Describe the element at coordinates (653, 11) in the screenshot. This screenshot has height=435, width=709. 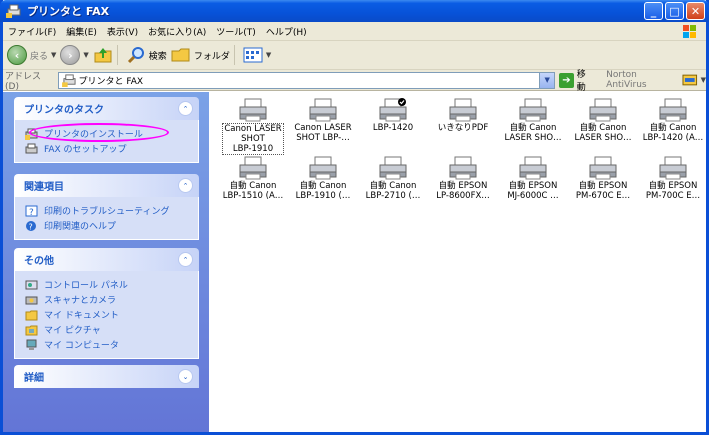
I see `minimize-button: _` at that location.